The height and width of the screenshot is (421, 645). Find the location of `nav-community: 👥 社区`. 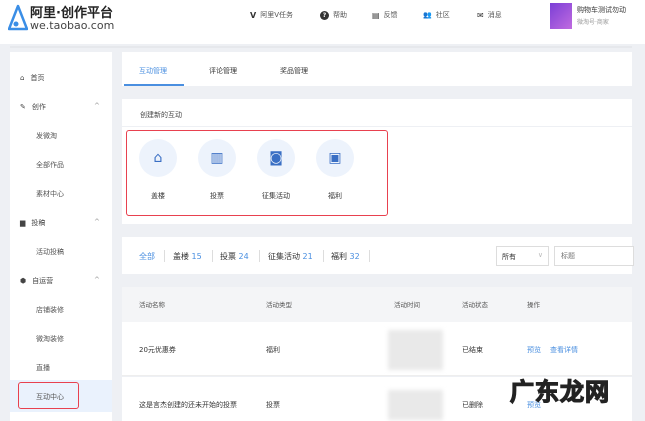

nav-community: 👥 社区 is located at coordinates (436, 15).